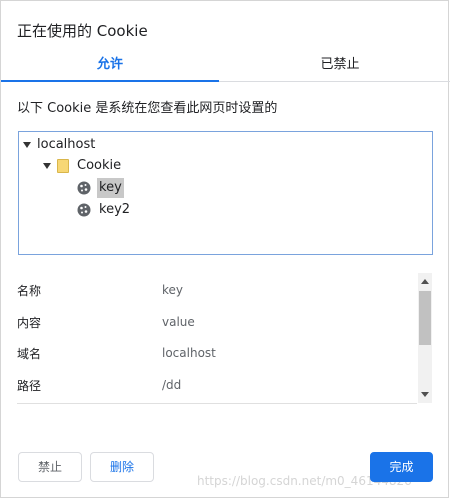  What do you see at coordinates (217, 385) in the screenshot?
I see `detail-row-path: 路径 /dd` at bounding box center [217, 385].